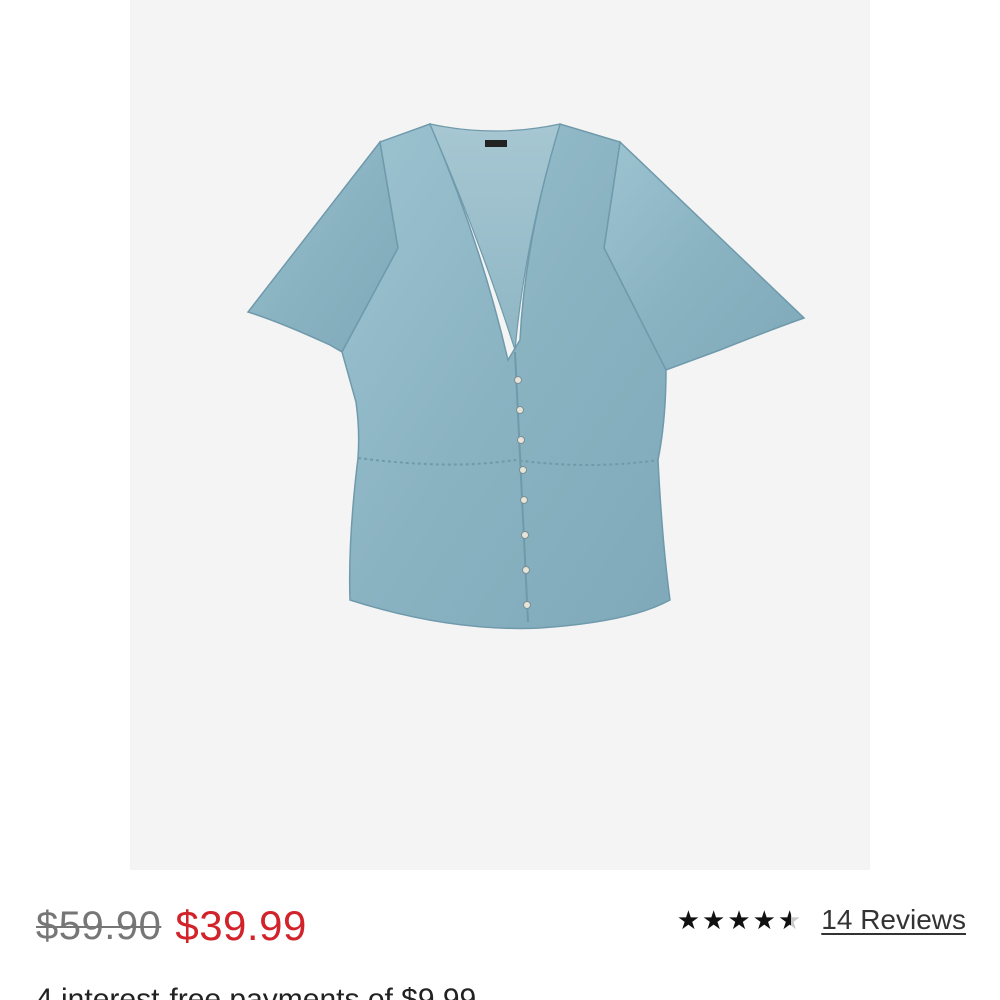 This screenshot has width=1000, height=1000. What do you see at coordinates (496, 143) in the screenshot?
I see `neck-label` at bounding box center [496, 143].